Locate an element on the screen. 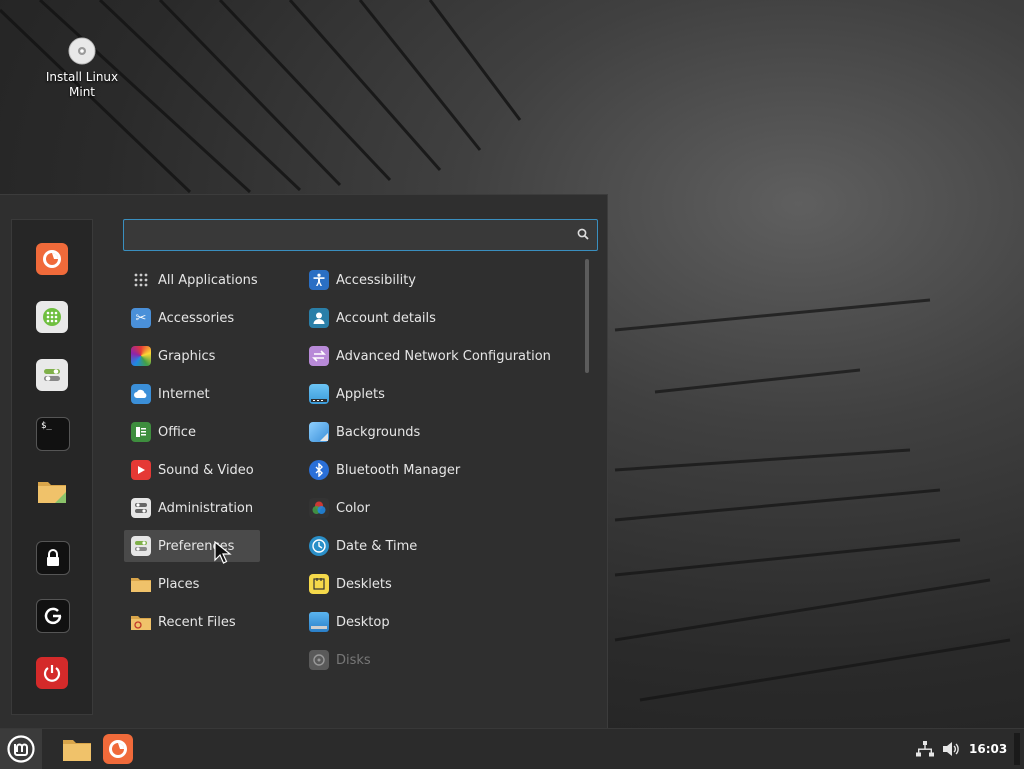 The width and height of the screenshot is (1024, 769). search-box is located at coordinates (360, 235).